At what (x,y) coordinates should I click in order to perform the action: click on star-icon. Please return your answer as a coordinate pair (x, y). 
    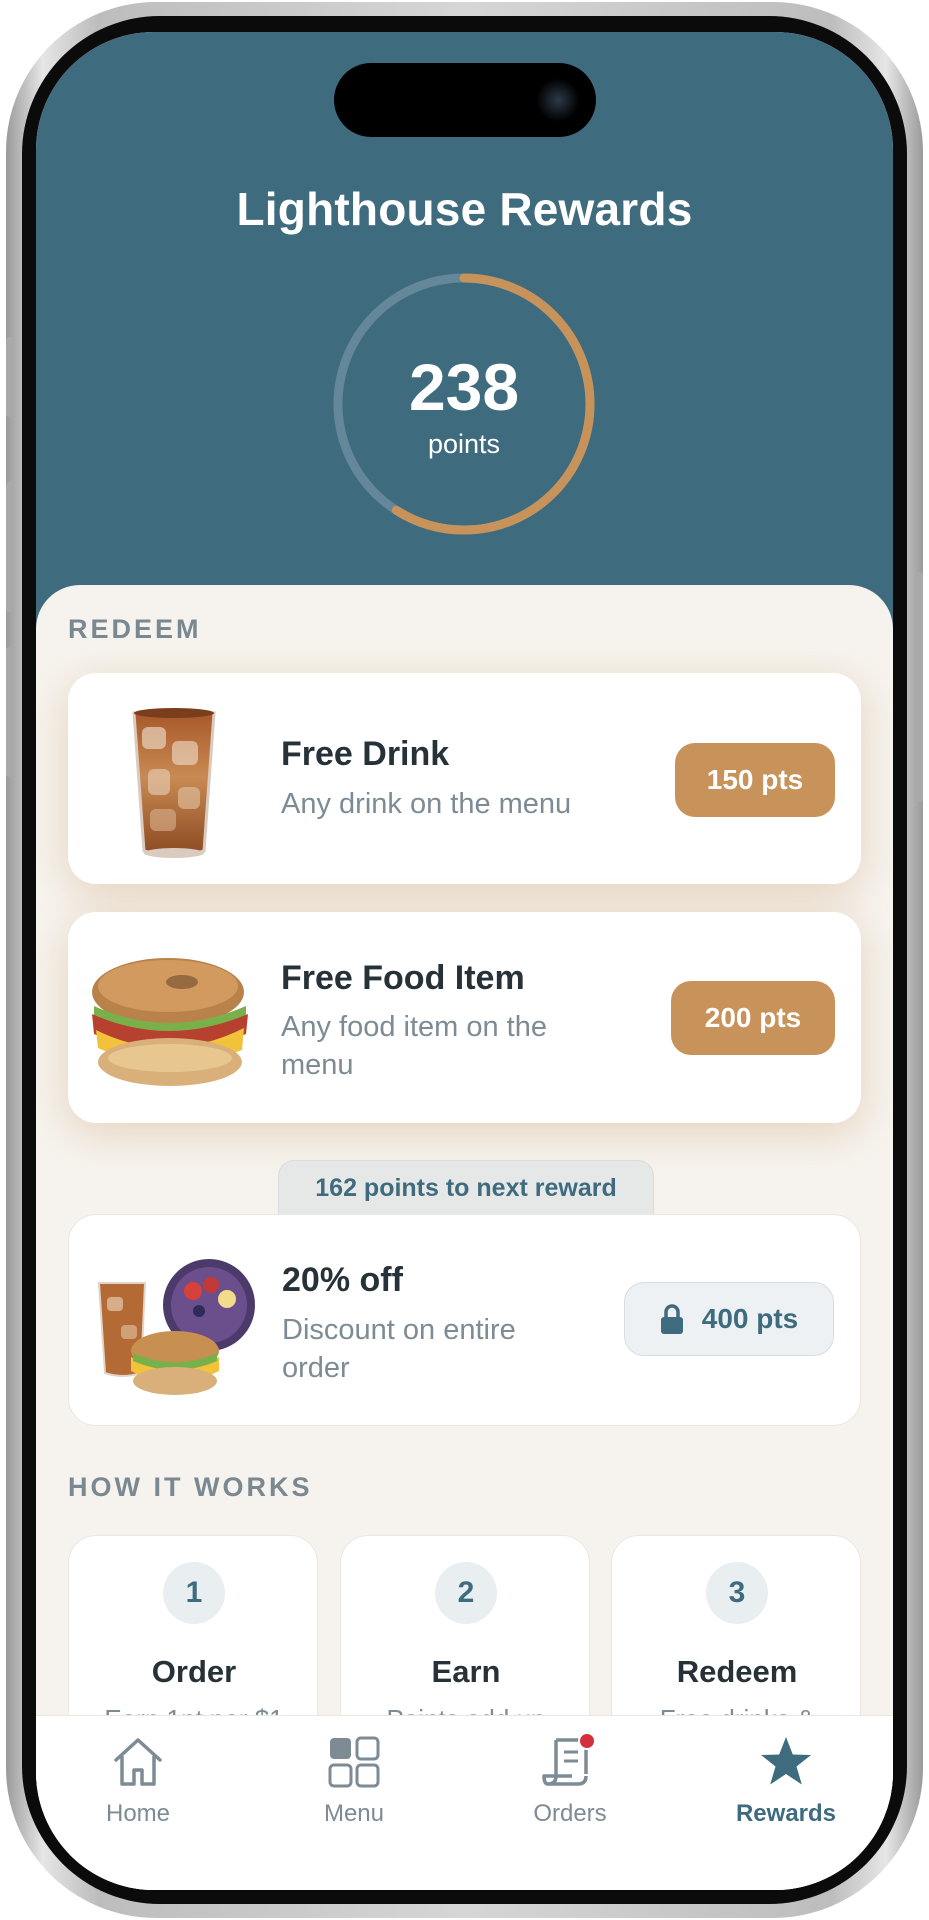
    Looking at the image, I should click on (786, 1762).